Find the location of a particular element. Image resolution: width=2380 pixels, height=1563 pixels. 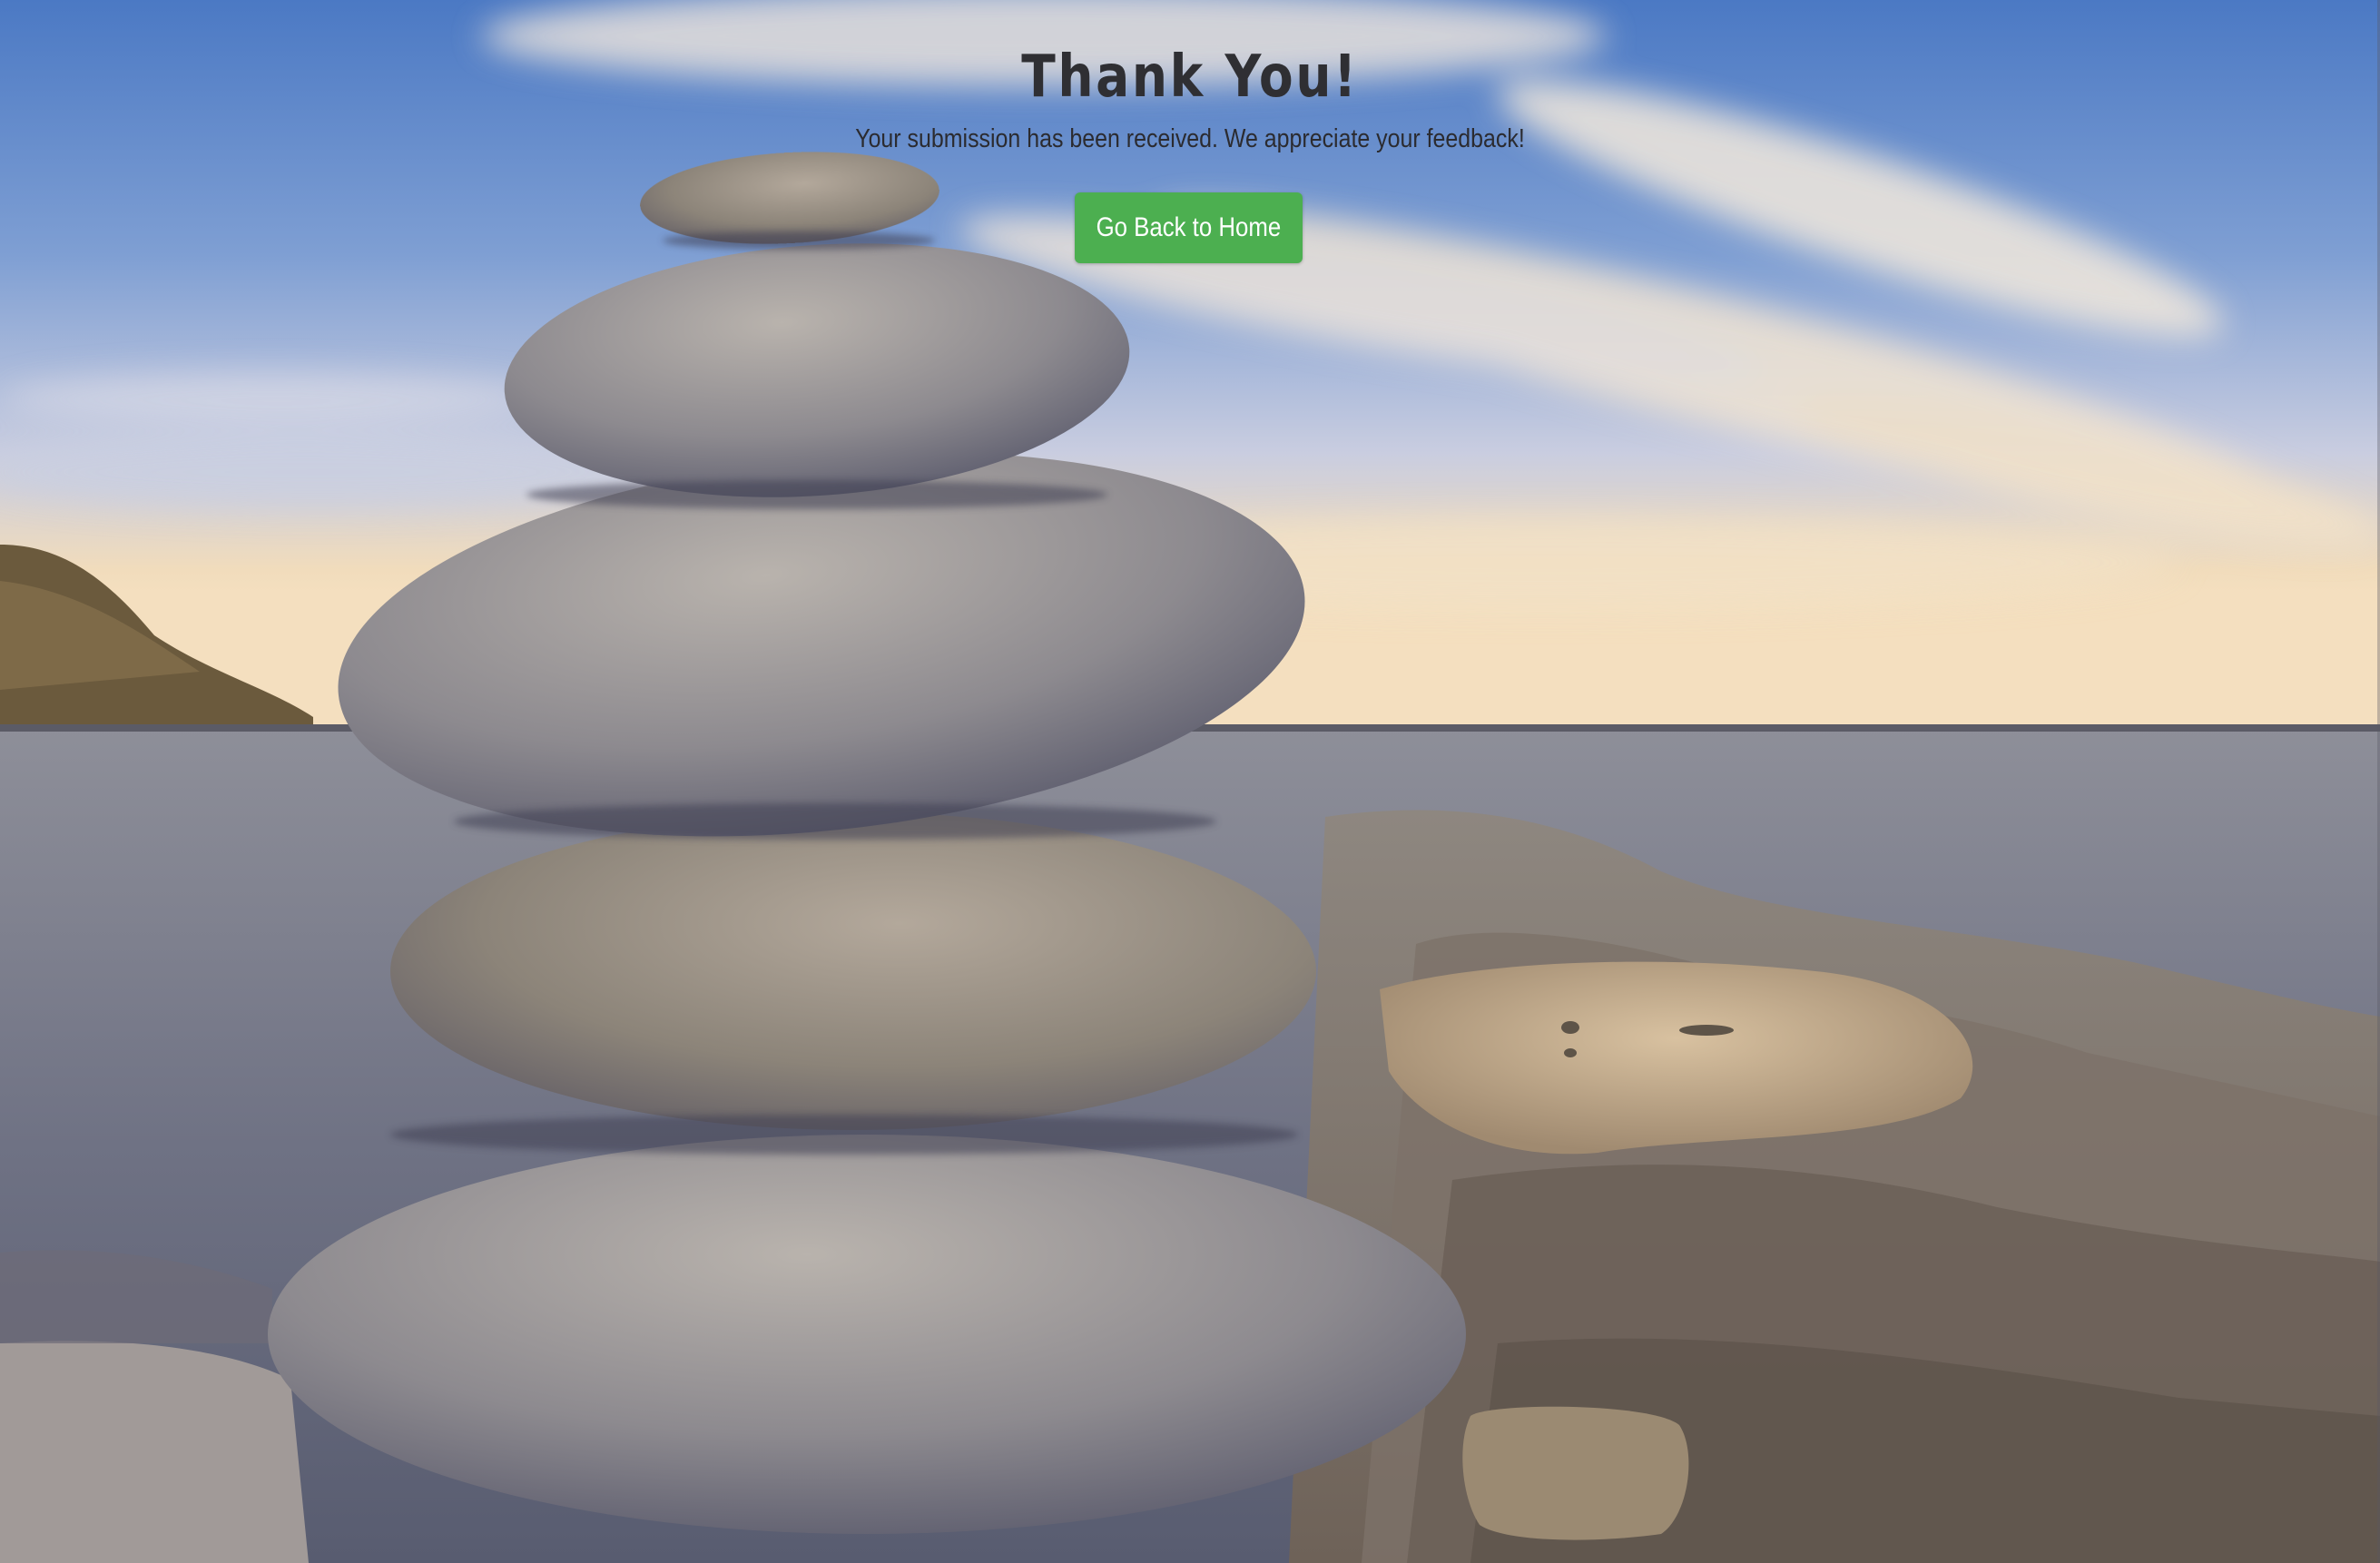

go-back-home-label: Go Back to Home is located at coordinates (1189, 227).